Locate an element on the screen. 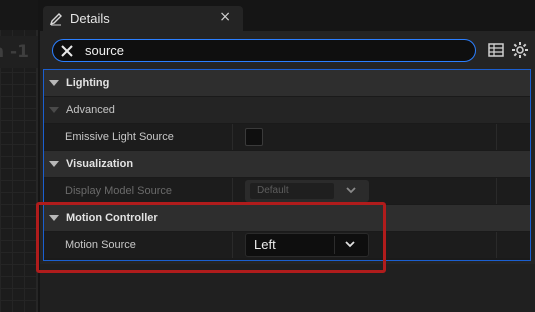  property-row-emissive-light-source: Emissive Light Source is located at coordinates (287, 137).